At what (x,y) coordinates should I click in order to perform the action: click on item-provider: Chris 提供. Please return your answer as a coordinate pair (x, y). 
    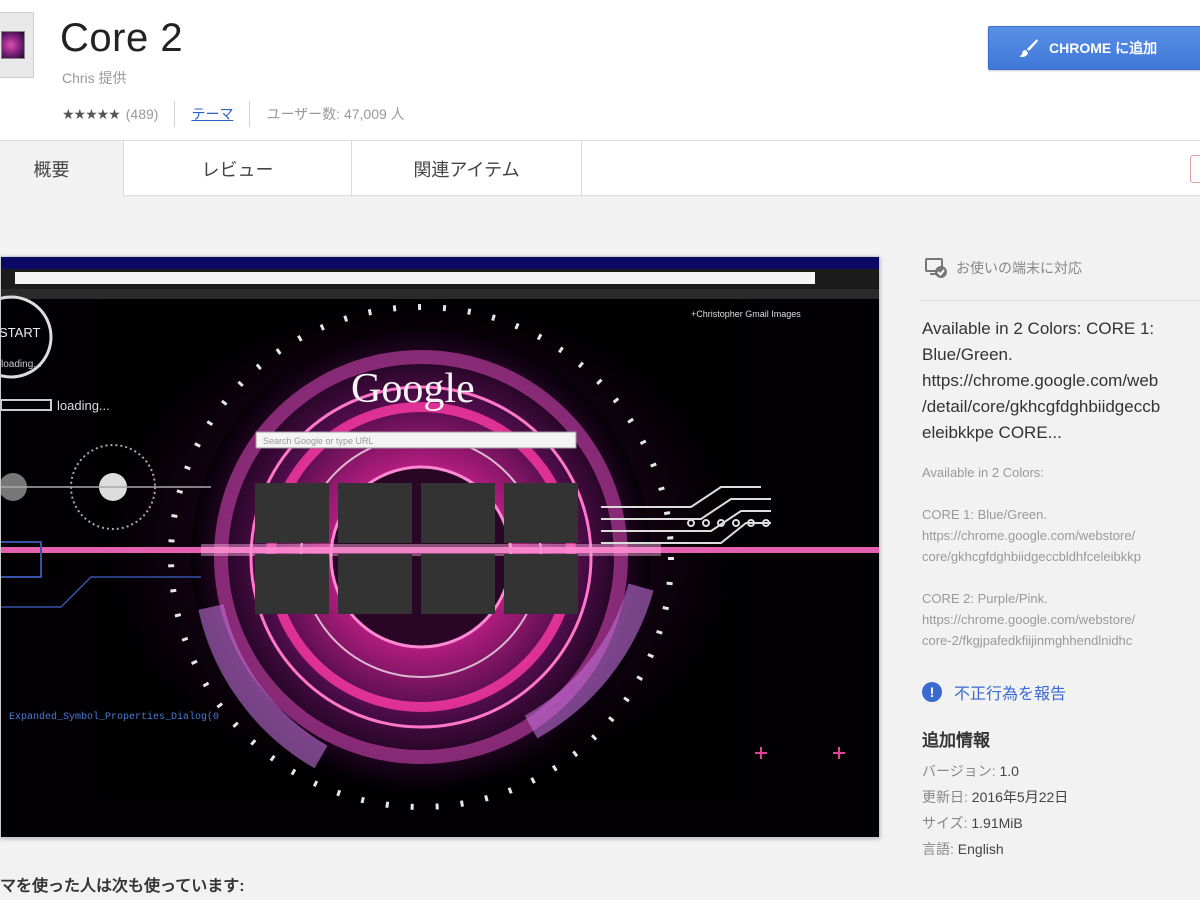
    Looking at the image, I should click on (94, 78).